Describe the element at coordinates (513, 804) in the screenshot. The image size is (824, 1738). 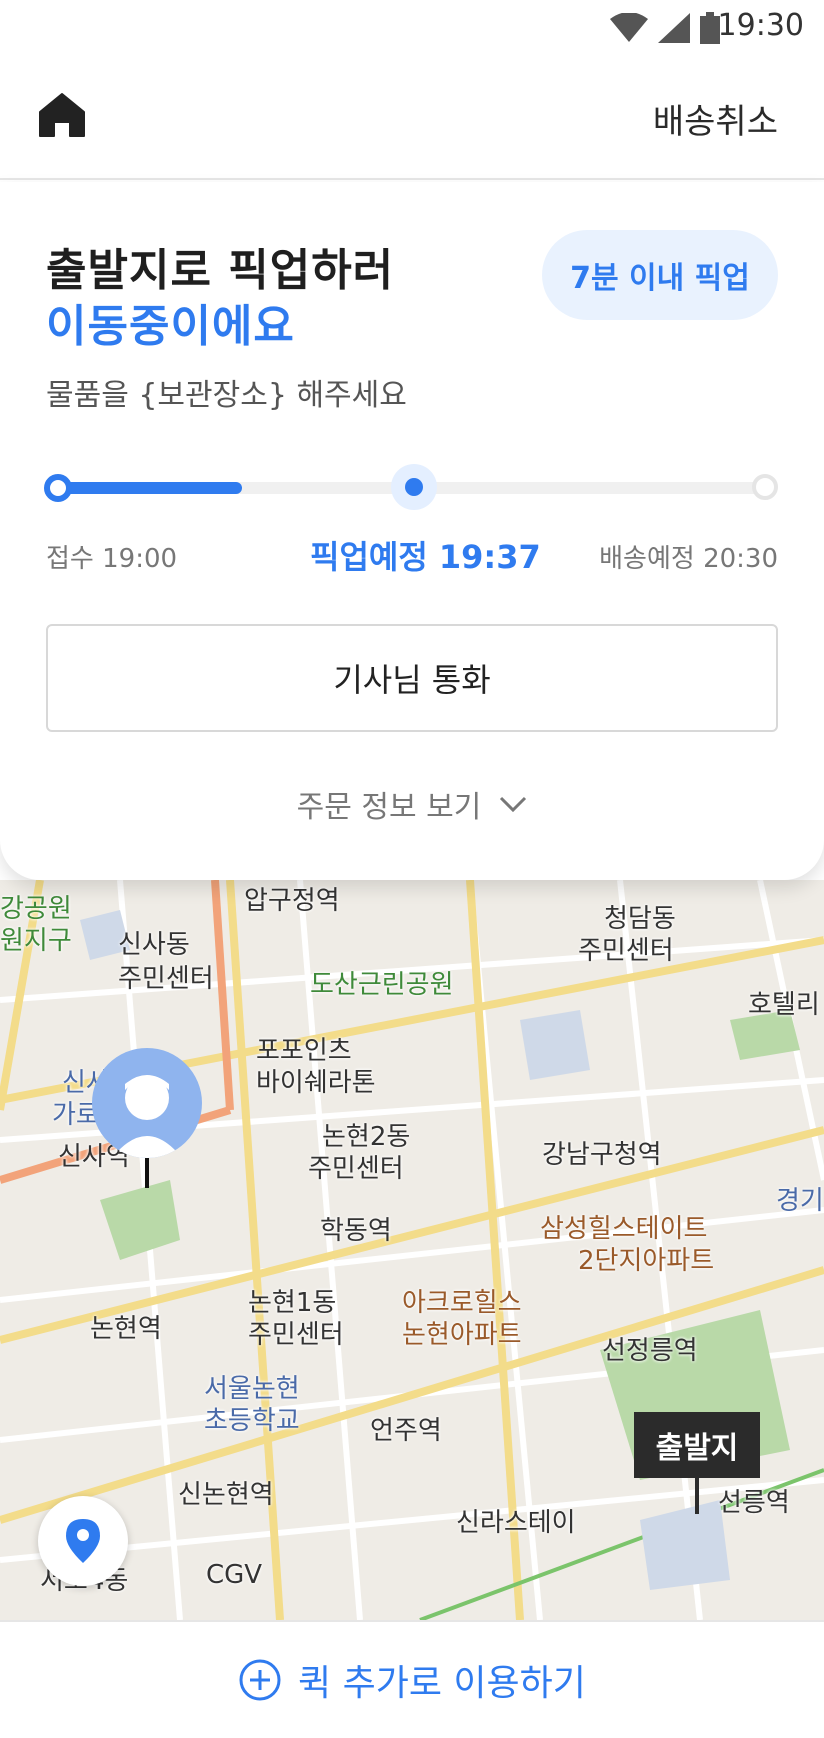
I see `chevron-down-icon` at that location.